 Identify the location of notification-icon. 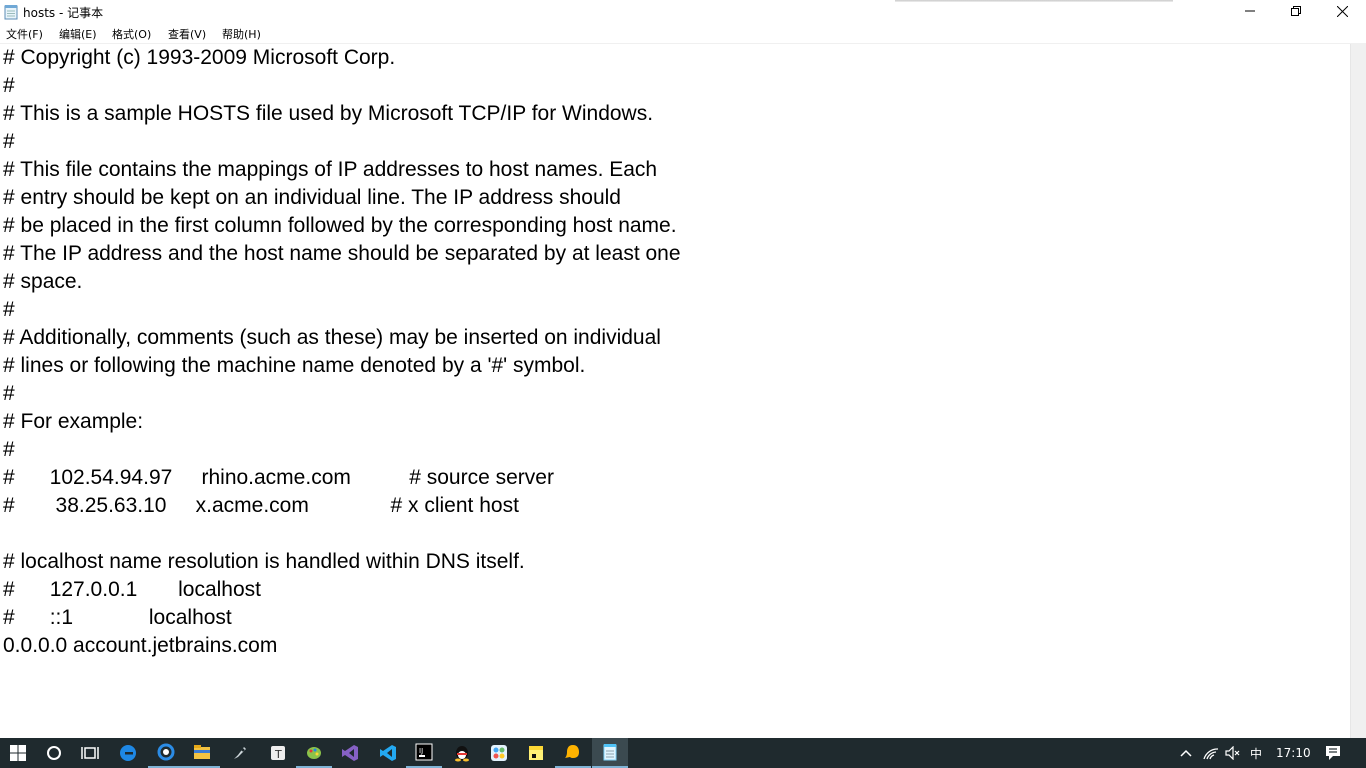
(1333, 753).